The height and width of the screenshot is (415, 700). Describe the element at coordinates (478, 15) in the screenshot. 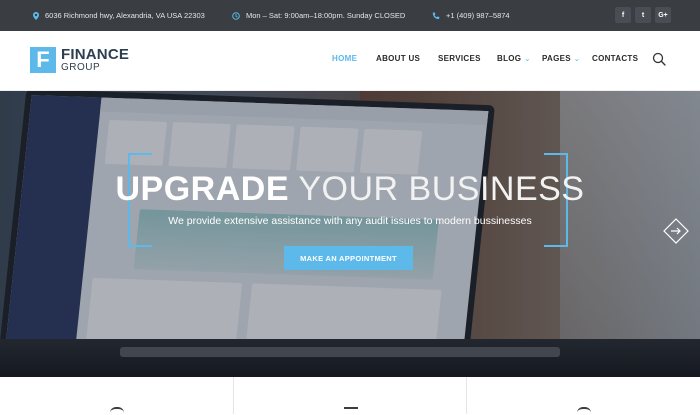

I see `phone-text: +1 (409) 987–5874` at that location.